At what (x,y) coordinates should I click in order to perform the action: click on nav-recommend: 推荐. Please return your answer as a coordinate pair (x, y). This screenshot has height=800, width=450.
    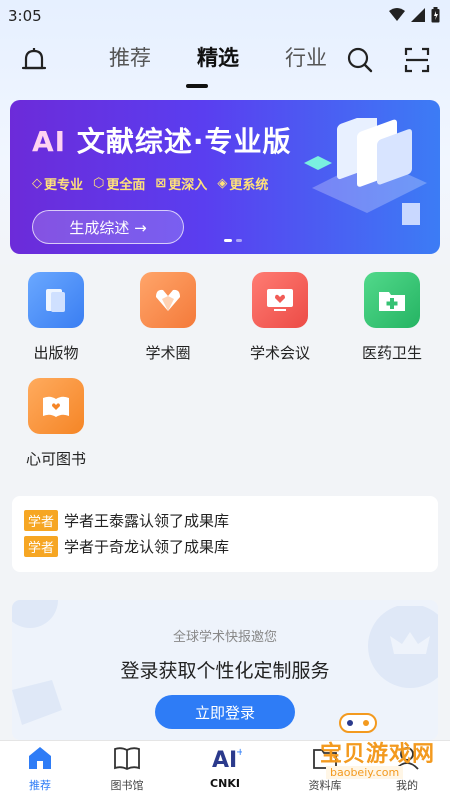
    Looking at the image, I should click on (40, 769).